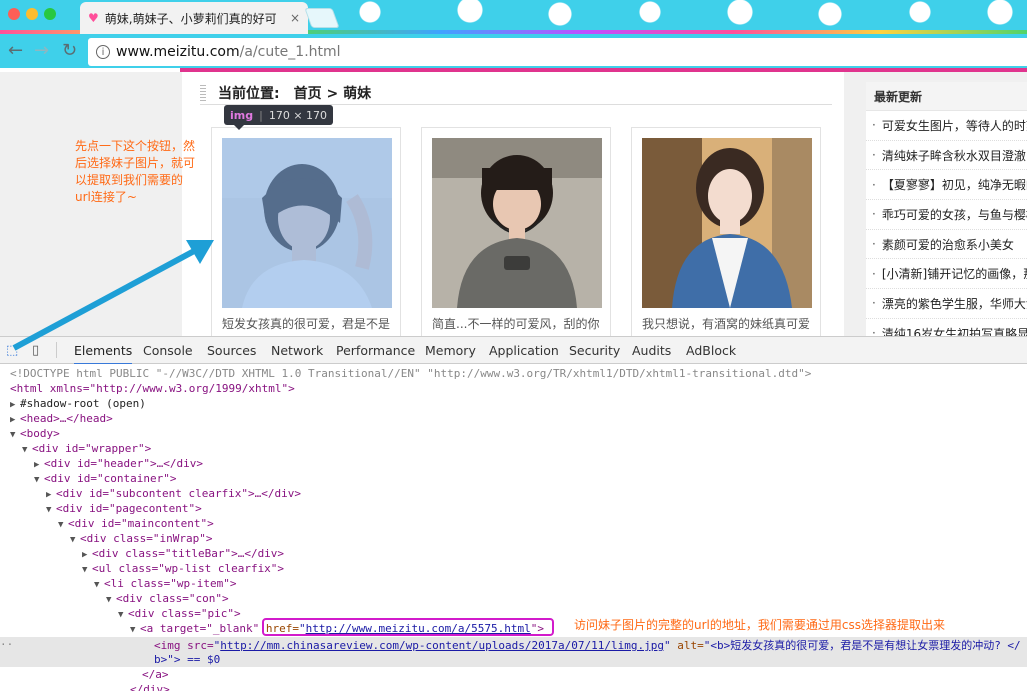  I want to click on tab-title: 萌妹,萌妹子、小萝莉们真的好可, so click(190, 18).